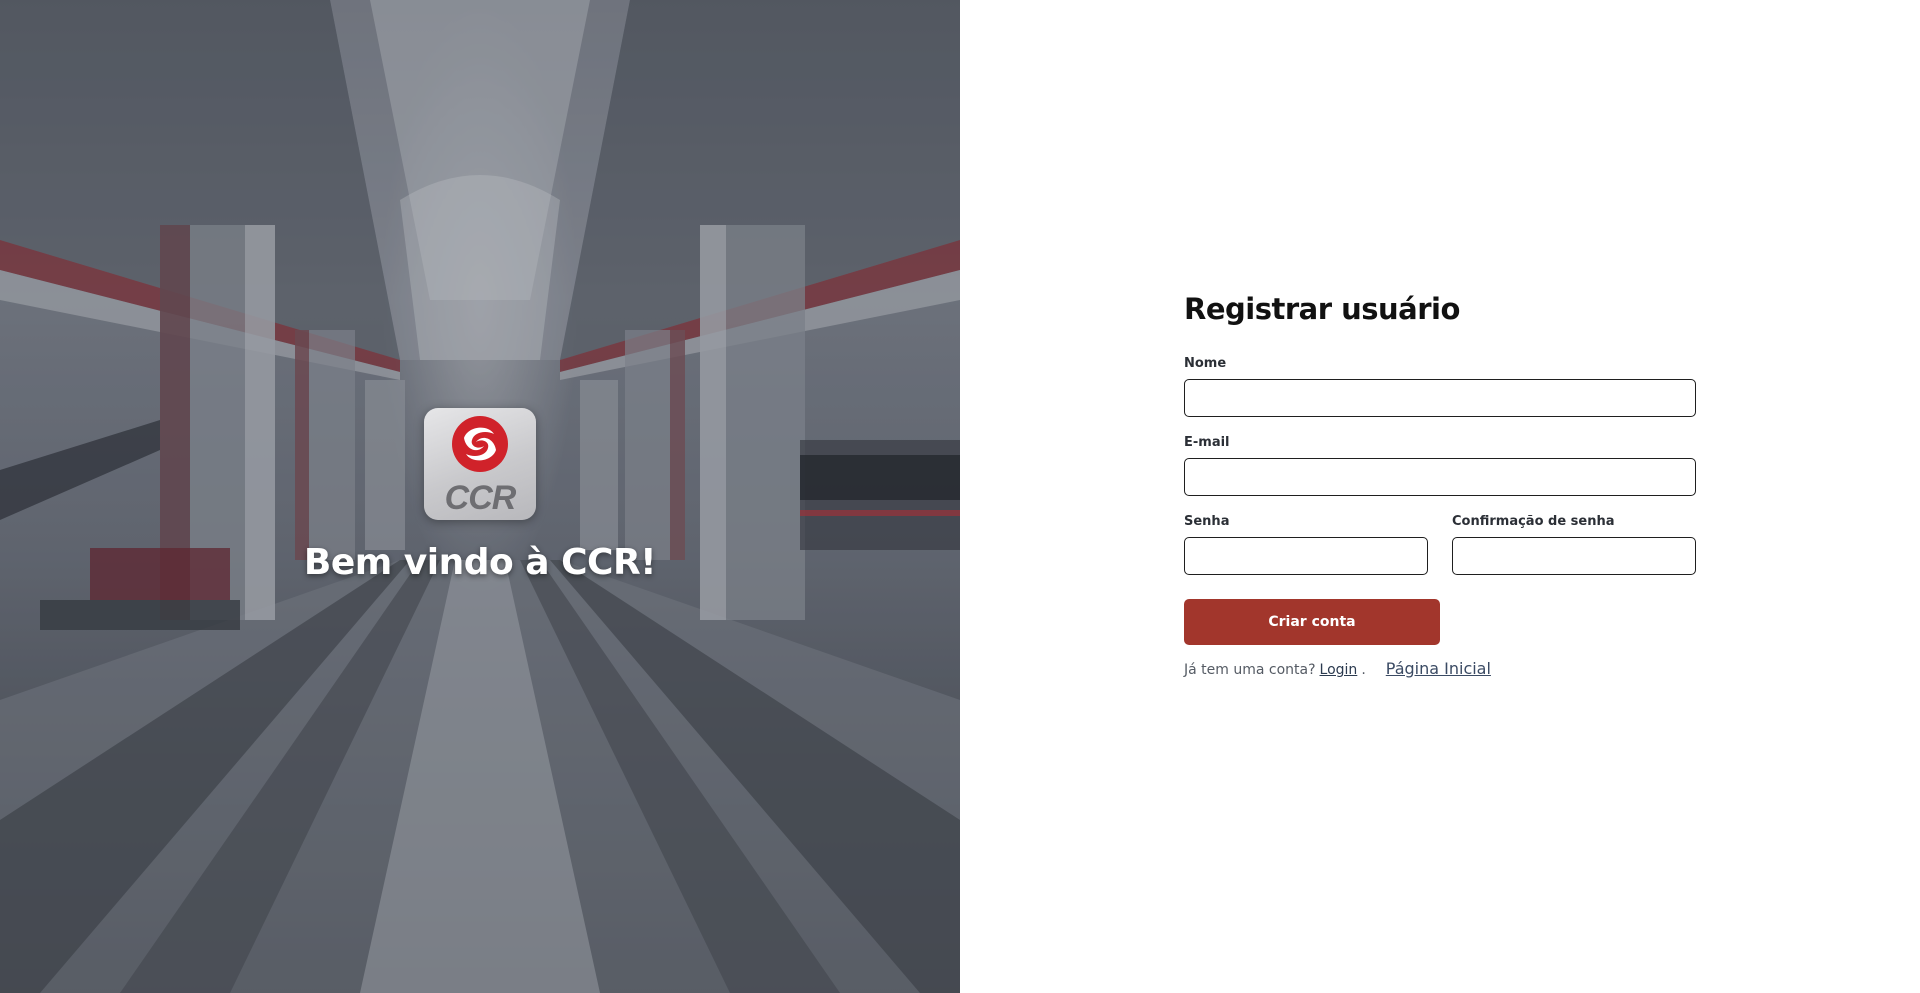 This screenshot has height=993, width=1920. I want to click on name-field-group: Nome, so click(1440, 386).